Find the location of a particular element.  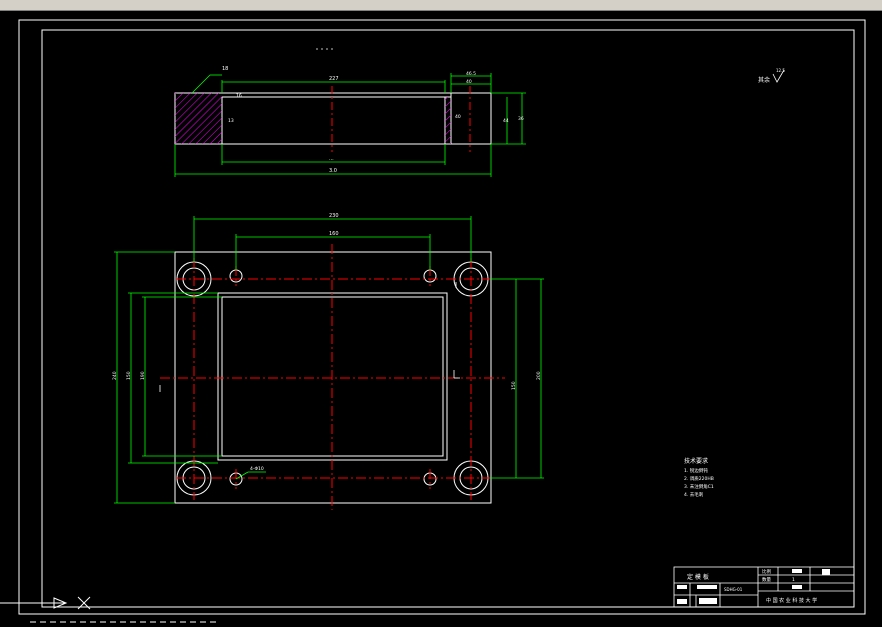

dim-height-a: 44 is located at coordinates (506, 121).